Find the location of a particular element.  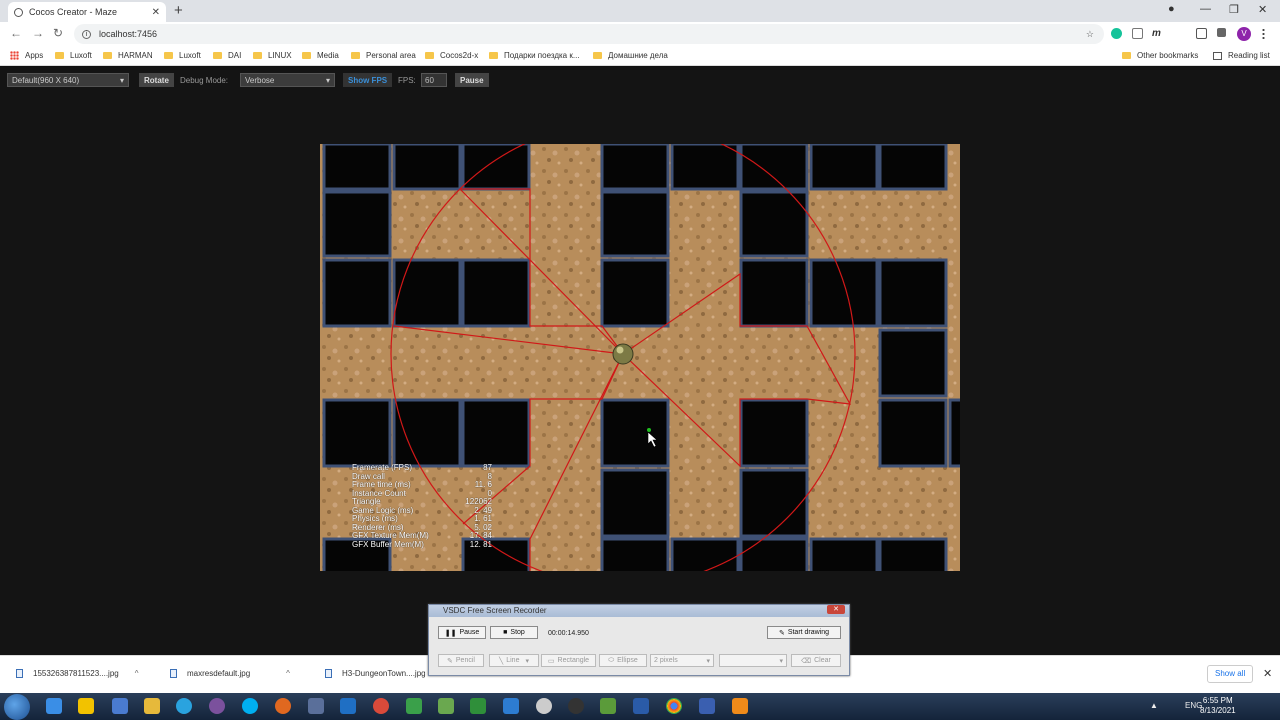

camera-icon is located at coordinates (1201, 33).